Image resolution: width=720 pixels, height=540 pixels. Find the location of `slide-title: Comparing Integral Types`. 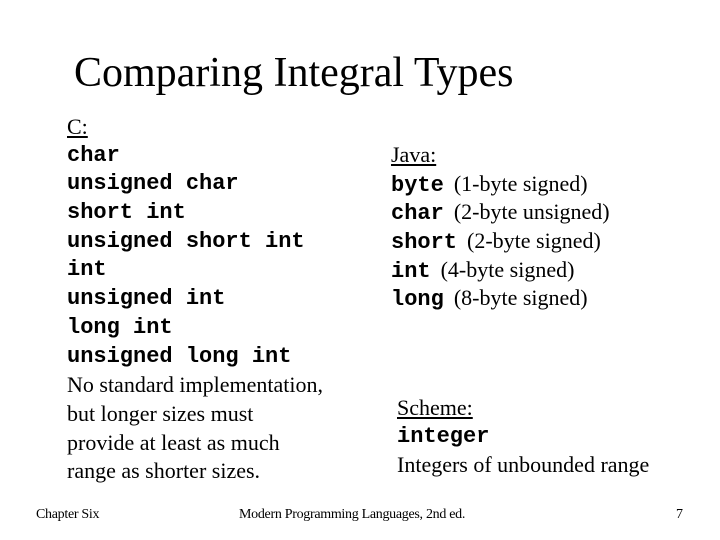

slide-title: Comparing Integral Types is located at coordinates (294, 73).